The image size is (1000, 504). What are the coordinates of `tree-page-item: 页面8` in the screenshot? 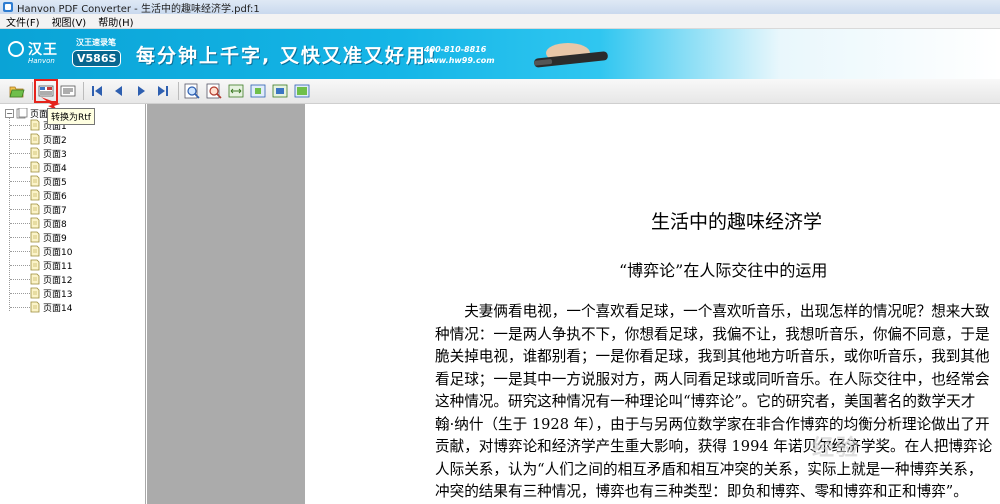 It's located at (41, 223).